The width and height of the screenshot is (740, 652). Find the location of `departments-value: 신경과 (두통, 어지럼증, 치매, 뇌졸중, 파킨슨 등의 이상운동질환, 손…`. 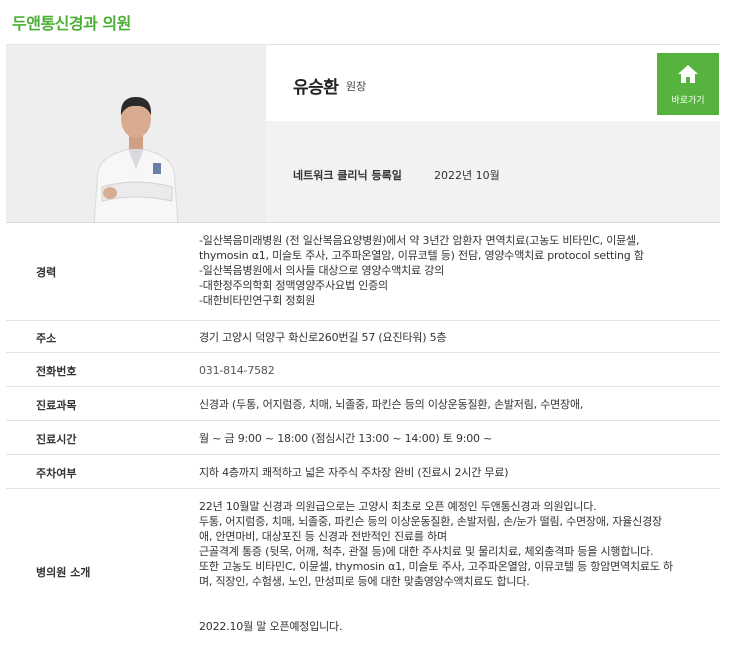

departments-value: 신경과 (두통, 어지럼증, 치매, 뇌졸중, 파킨슨 등의 이상운동질환, 손… is located at coordinates (391, 404).